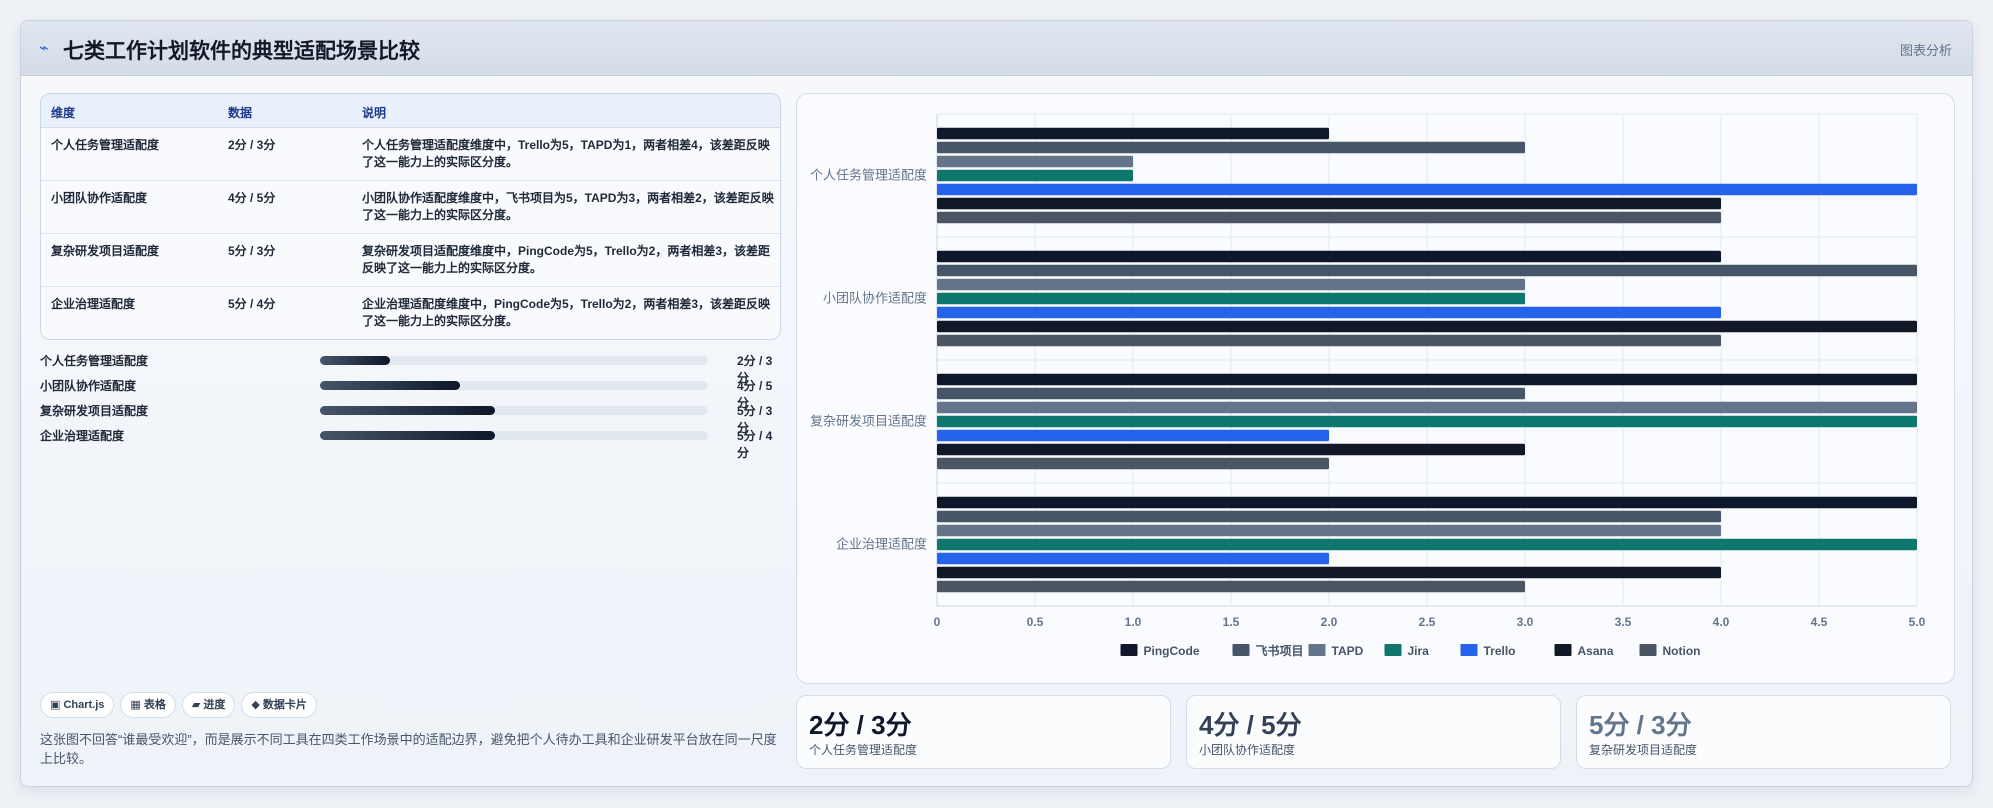 This screenshot has height=808, width=1993. What do you see at coordinates (252, 145) in the screenshot?
I see `cell-data: 2分 / 3分` at bounding box center [252, 145].